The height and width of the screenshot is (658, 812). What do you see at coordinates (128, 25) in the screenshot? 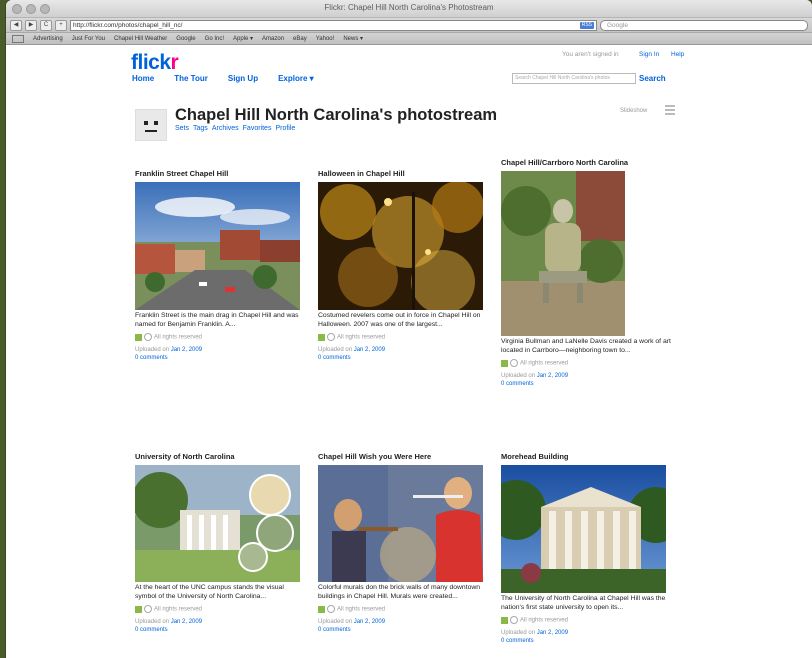
I see `url-text: http://flickr.com/photos/chapel_hill_nc/` at bounding box center [128, 25].